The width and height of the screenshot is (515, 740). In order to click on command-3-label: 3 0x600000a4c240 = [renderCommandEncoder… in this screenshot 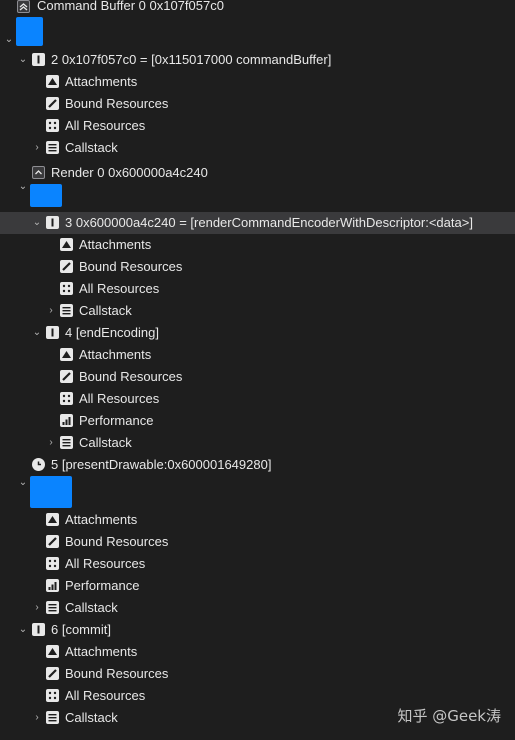, I will do `click(269, 222)`.